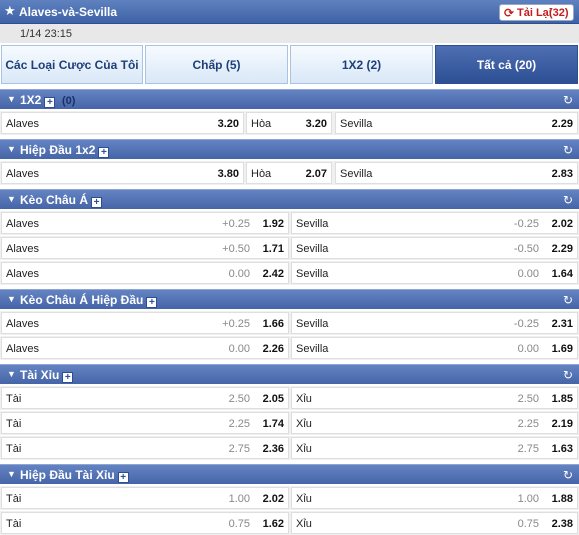 The height and width of the screenshot is (535, 579). I want to click on handicap-line: 2.25, so click(239, 424).